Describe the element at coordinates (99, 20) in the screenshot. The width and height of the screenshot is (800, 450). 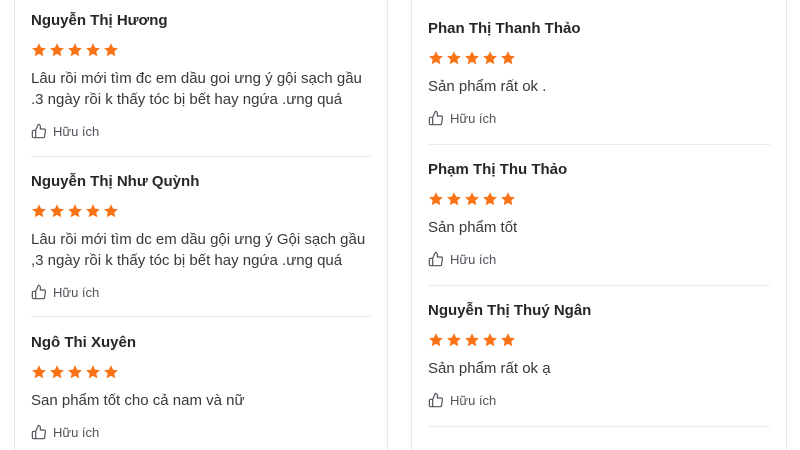
I see `reviewer-name: Nguyễn Thị Hương` at that location.